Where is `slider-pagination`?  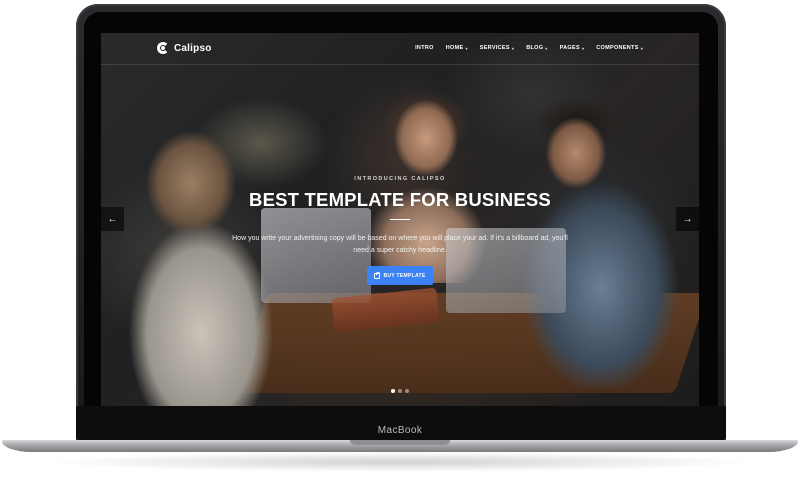
slider-pagination is located at coordinates (400, 391).